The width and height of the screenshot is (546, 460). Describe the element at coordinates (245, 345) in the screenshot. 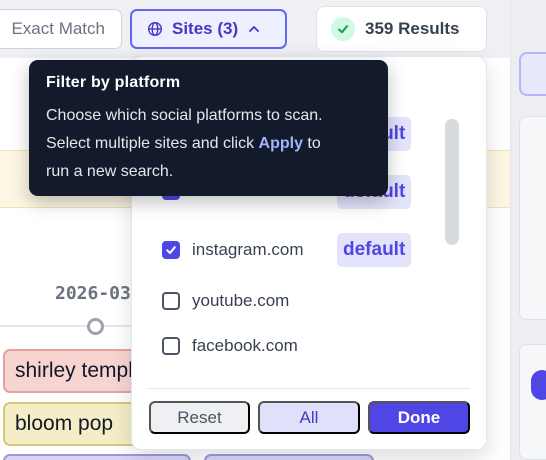

I see `site-option-label: facebook.com` at that location.